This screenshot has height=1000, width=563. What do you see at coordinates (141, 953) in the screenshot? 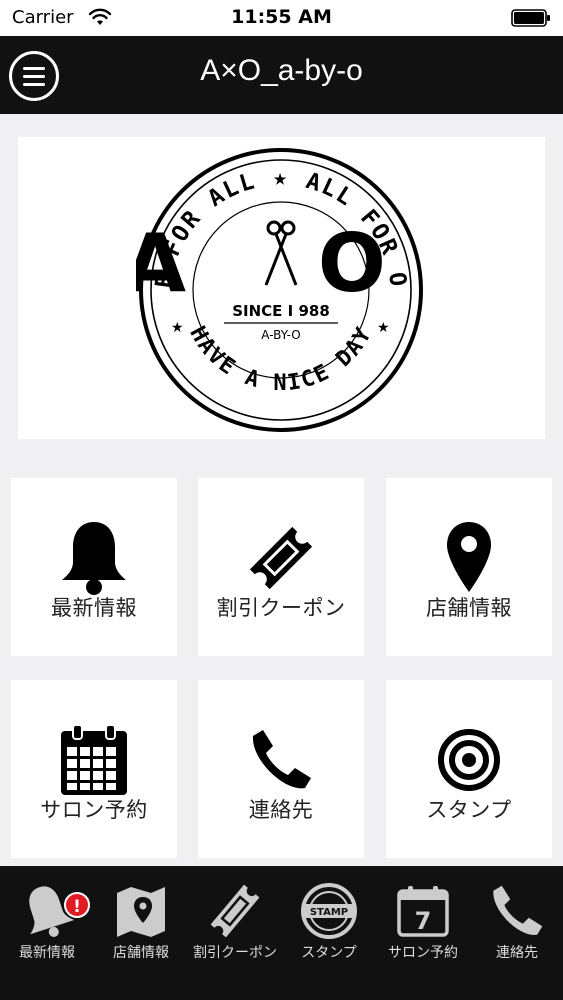
I see `tab-label: 店舗情報` at bounding box center [141, 953].